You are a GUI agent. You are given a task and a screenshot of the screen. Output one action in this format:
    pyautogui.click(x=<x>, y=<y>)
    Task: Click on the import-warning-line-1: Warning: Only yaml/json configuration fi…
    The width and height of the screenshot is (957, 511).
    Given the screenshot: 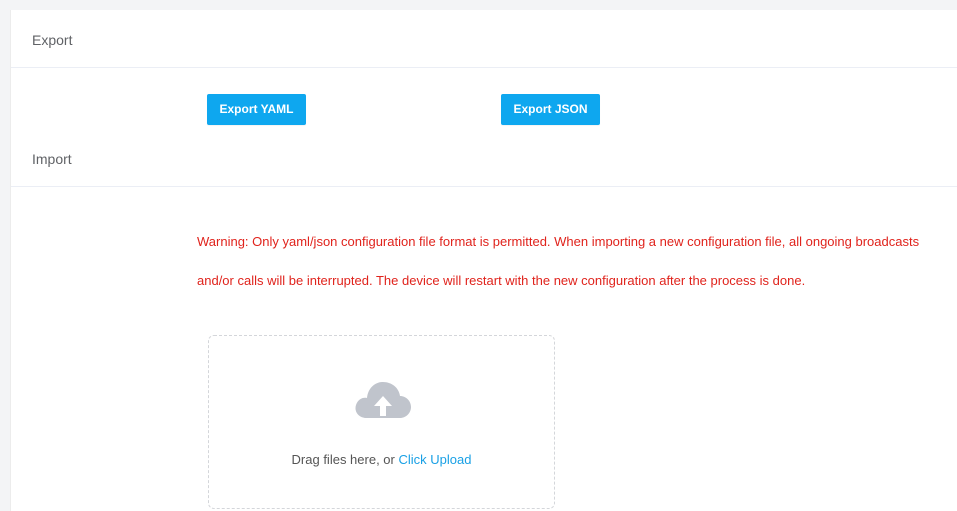 What is the action you would take?
    pyautogui.click(x=558, y=241)
    